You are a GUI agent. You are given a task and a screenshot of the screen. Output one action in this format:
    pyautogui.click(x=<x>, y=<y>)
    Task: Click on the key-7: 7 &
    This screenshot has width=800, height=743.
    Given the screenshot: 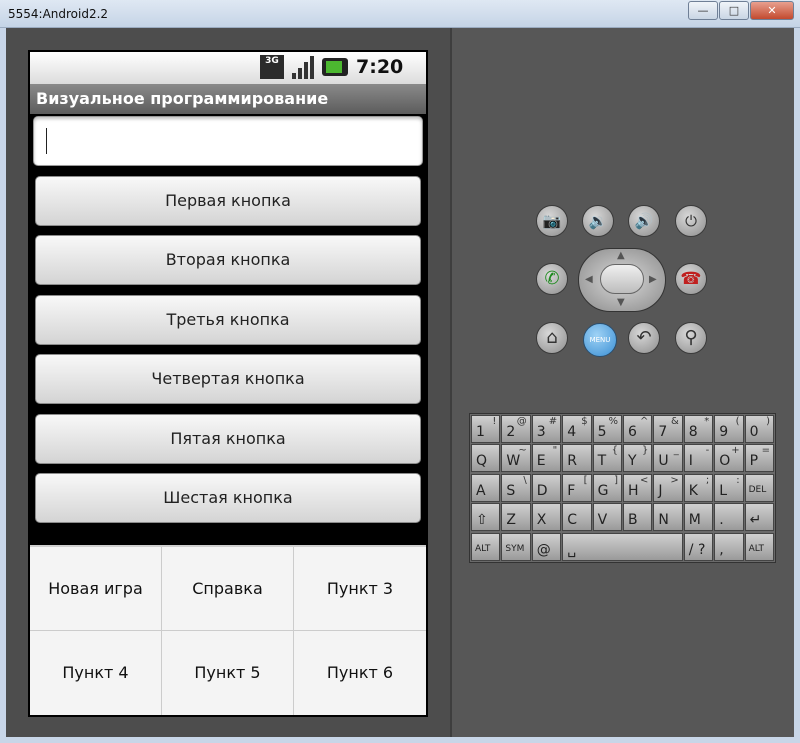 What is the action you would take?
    pyautogui.click(x=668, y=429)
    